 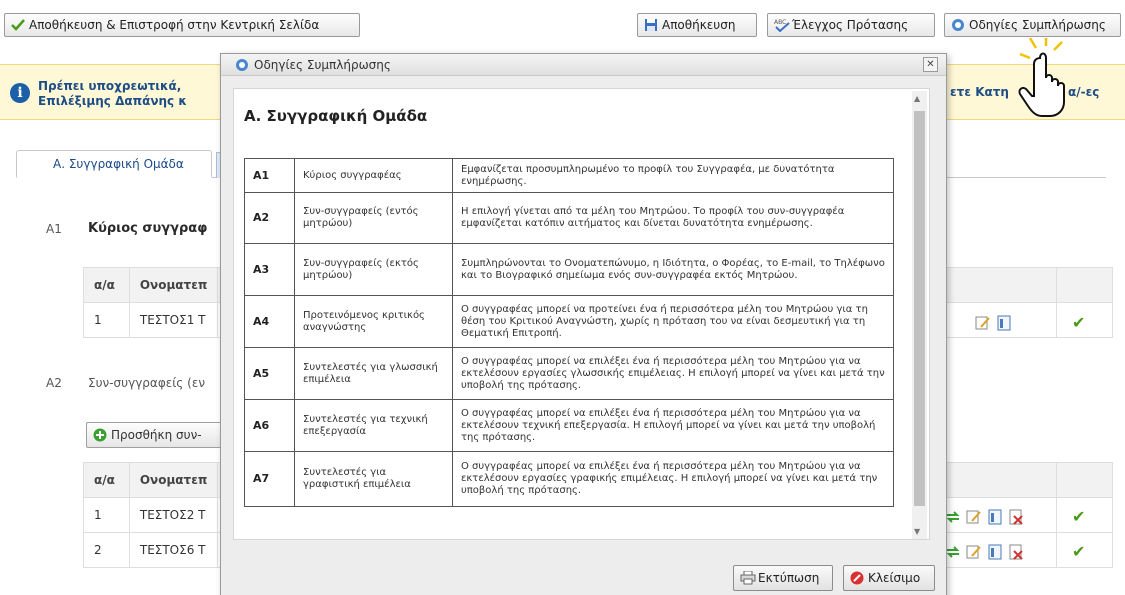 I want to click on scroll-down-icon: ▼, so click(x=917, y=531).